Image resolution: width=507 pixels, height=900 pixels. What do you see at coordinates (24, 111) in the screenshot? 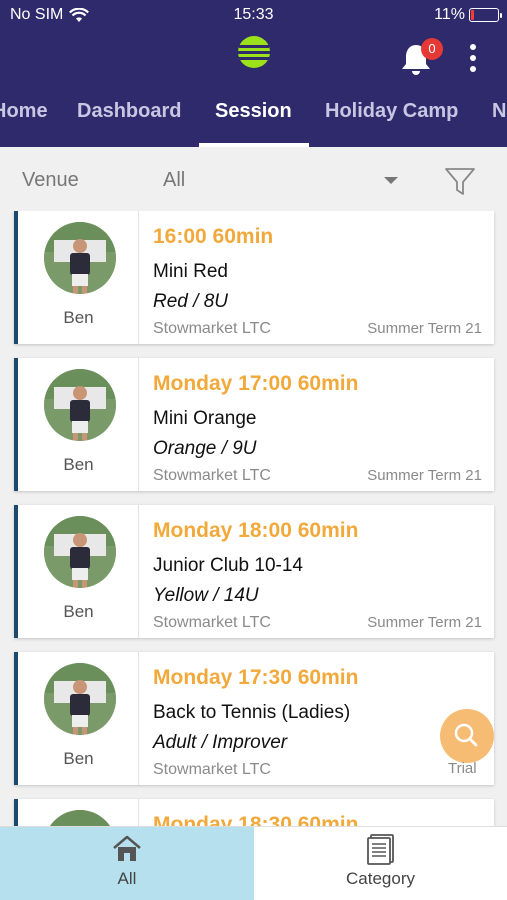
I see `tab-home: Home` at bounding box center [24, 111].